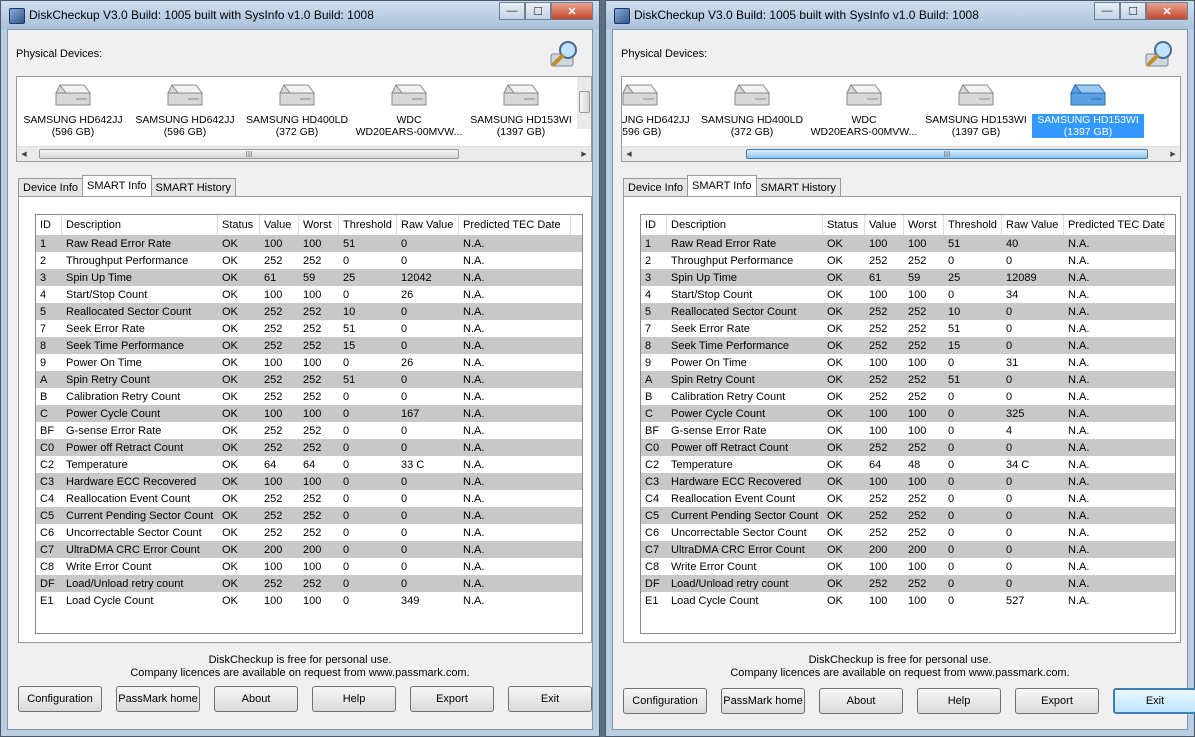 Image resolution: width=1195 pixels, height=737 pixels. I want to click on table-row: 5 Reallocated Sector Count OK 252 252 10 0 N.A., so click(908, 311).